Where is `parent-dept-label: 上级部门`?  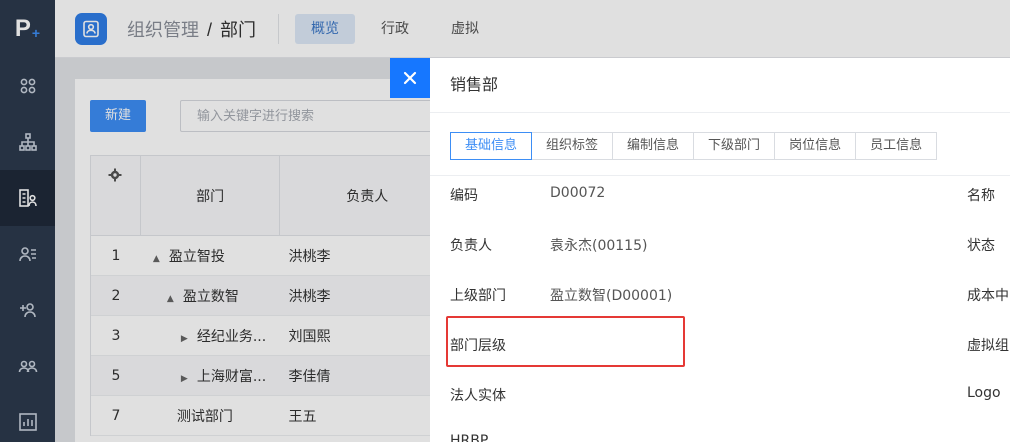 parent-dept-label: 上级部门 is located at coordinates (478, 296).